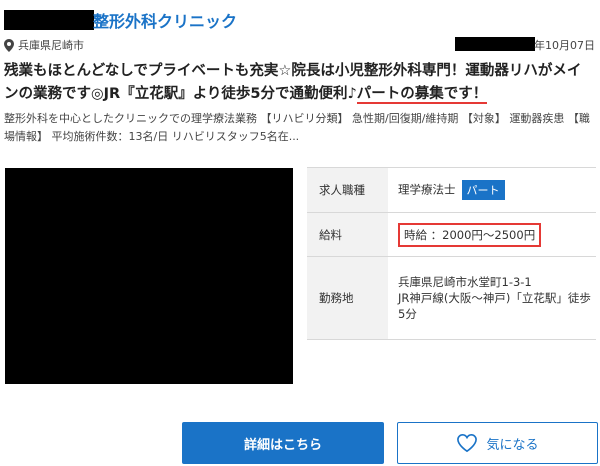 The image size is (600, 466). I want to click on salary-cell: 時給 ：2000円～2500円, so click(492, 234).